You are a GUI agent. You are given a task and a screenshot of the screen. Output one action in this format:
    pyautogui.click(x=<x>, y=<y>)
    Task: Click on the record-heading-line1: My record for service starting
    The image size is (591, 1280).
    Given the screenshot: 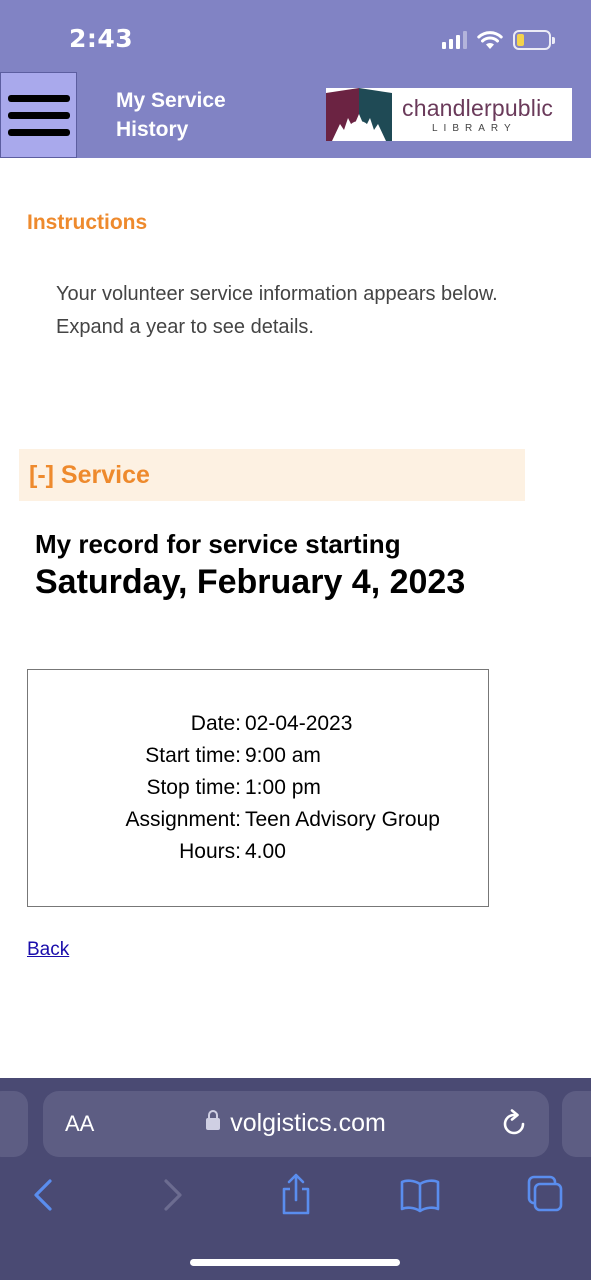 What is the action you would take?
    pyautogui.click(x=218, y=544)
    